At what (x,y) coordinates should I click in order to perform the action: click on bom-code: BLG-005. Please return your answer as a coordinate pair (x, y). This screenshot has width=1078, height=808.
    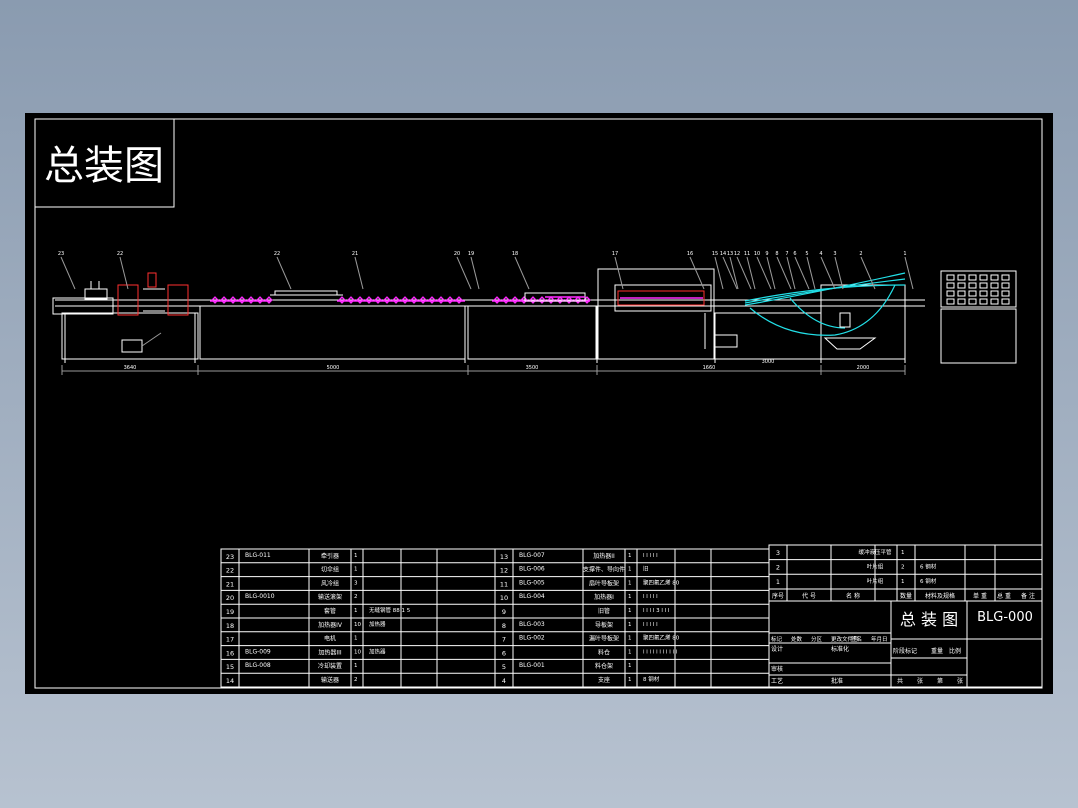
    Looking at the image, I should click on (532, 582).